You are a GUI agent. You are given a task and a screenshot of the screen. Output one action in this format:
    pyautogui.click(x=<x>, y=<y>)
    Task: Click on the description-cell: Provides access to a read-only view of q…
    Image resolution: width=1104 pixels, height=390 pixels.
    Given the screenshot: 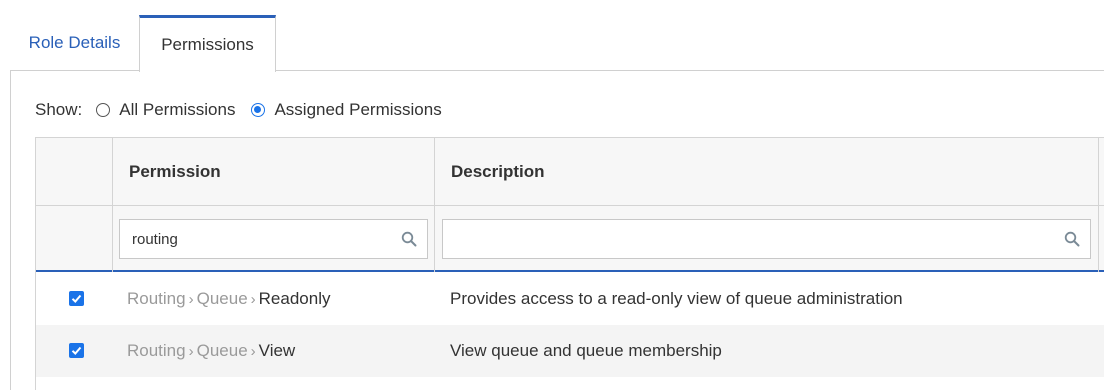 What is the action you would take?
    pyautogui.click(x=676, y=298)
    